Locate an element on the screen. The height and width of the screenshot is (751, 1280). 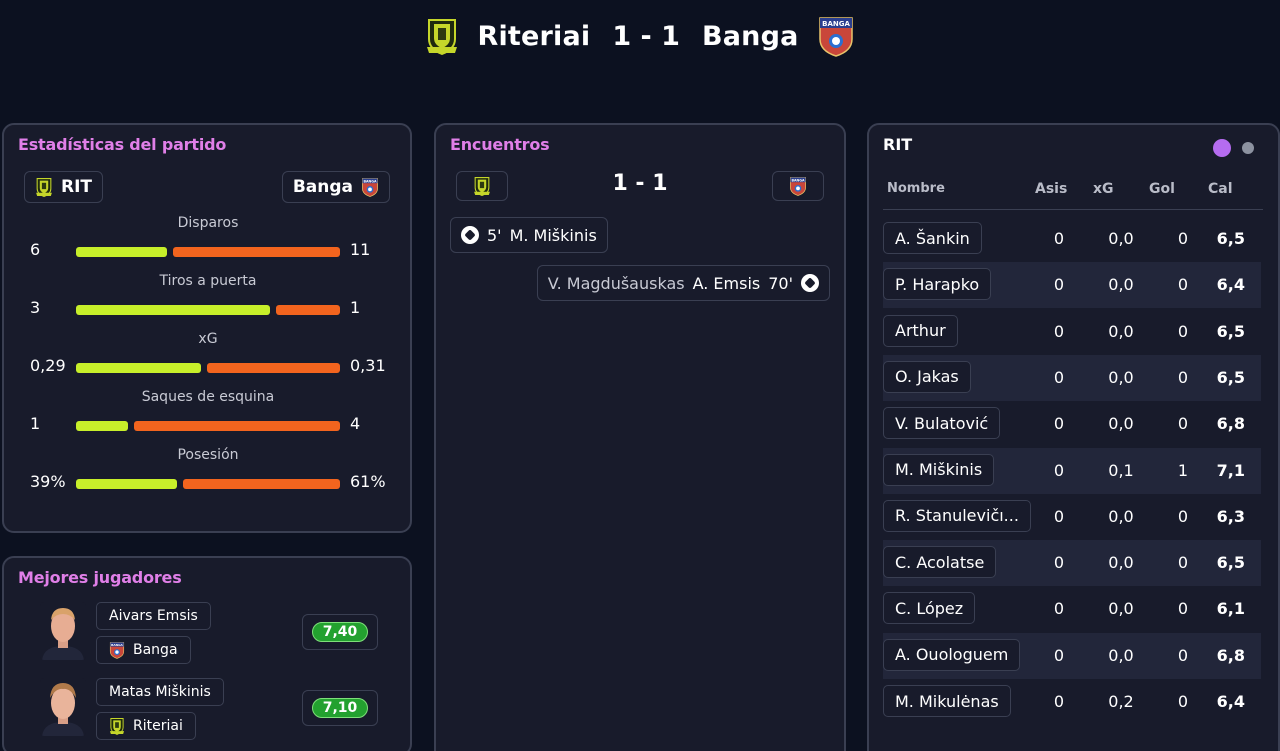
team-toggle-active is located at coordinates (1222, 148).